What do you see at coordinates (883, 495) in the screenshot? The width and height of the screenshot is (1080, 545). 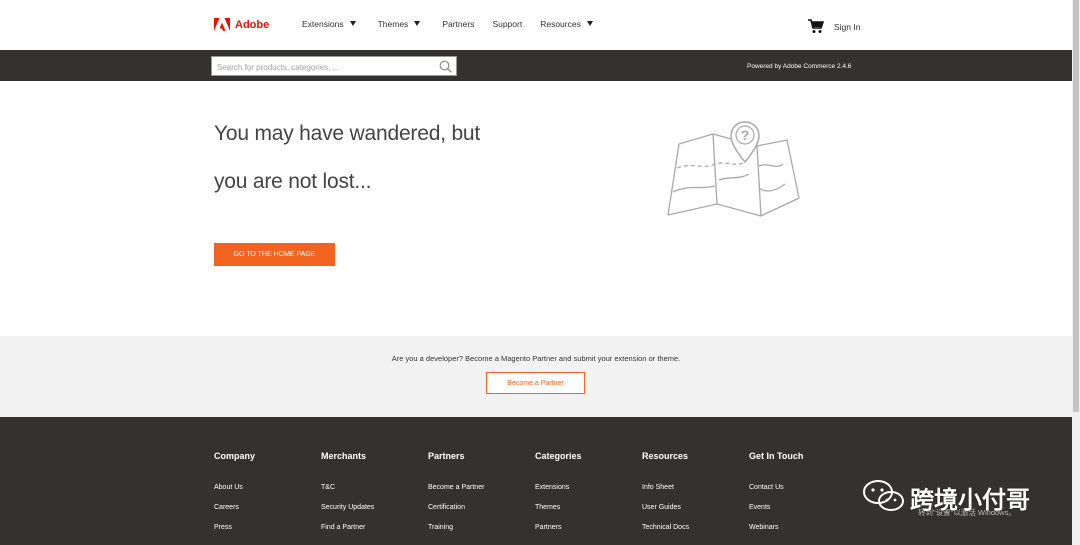 I see `wechat-icon` at bounding box center [883, 495].